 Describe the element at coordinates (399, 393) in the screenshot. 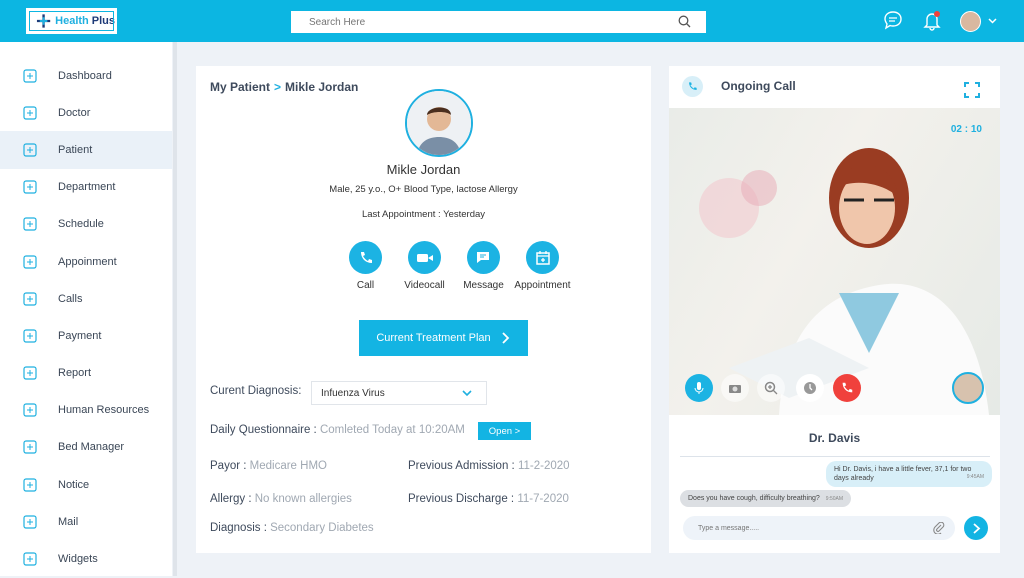

I see `diagnosis-select: Infuenza Virus` at that location.